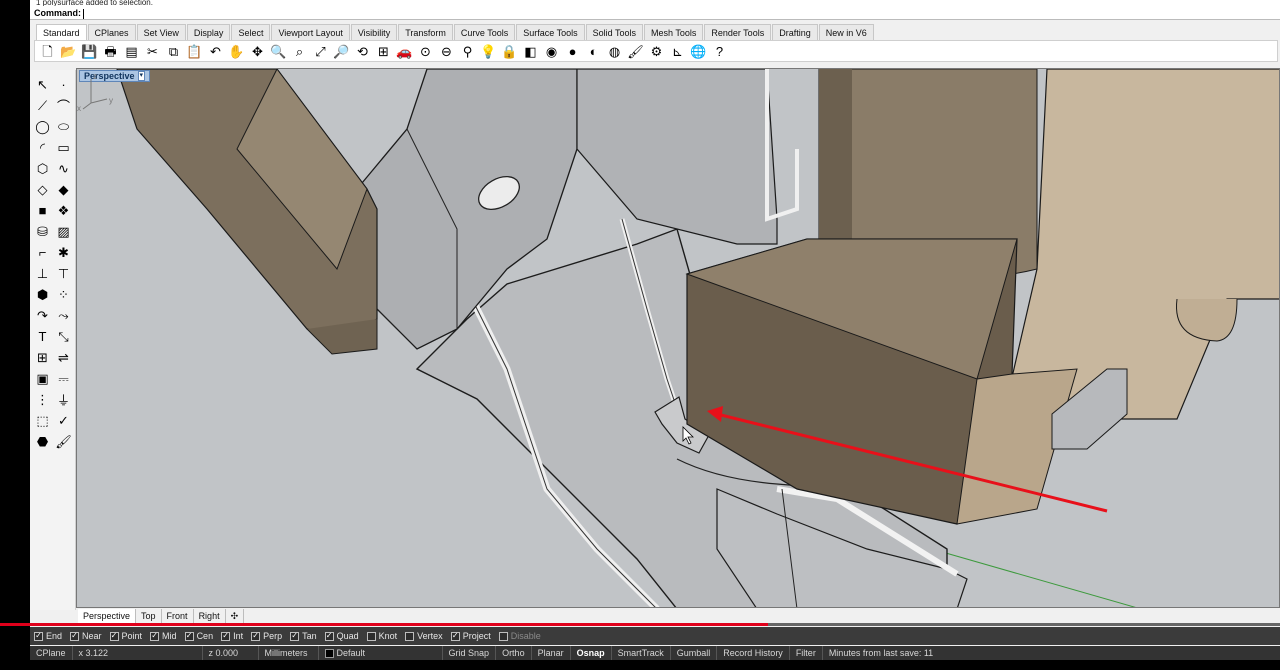 The width and height of the screenshot is (1280, 670). What do you see at coordinates (795, 32) in the screenshot?
I see `tab-drafting: Drafting` at bounding box center [795, 32].